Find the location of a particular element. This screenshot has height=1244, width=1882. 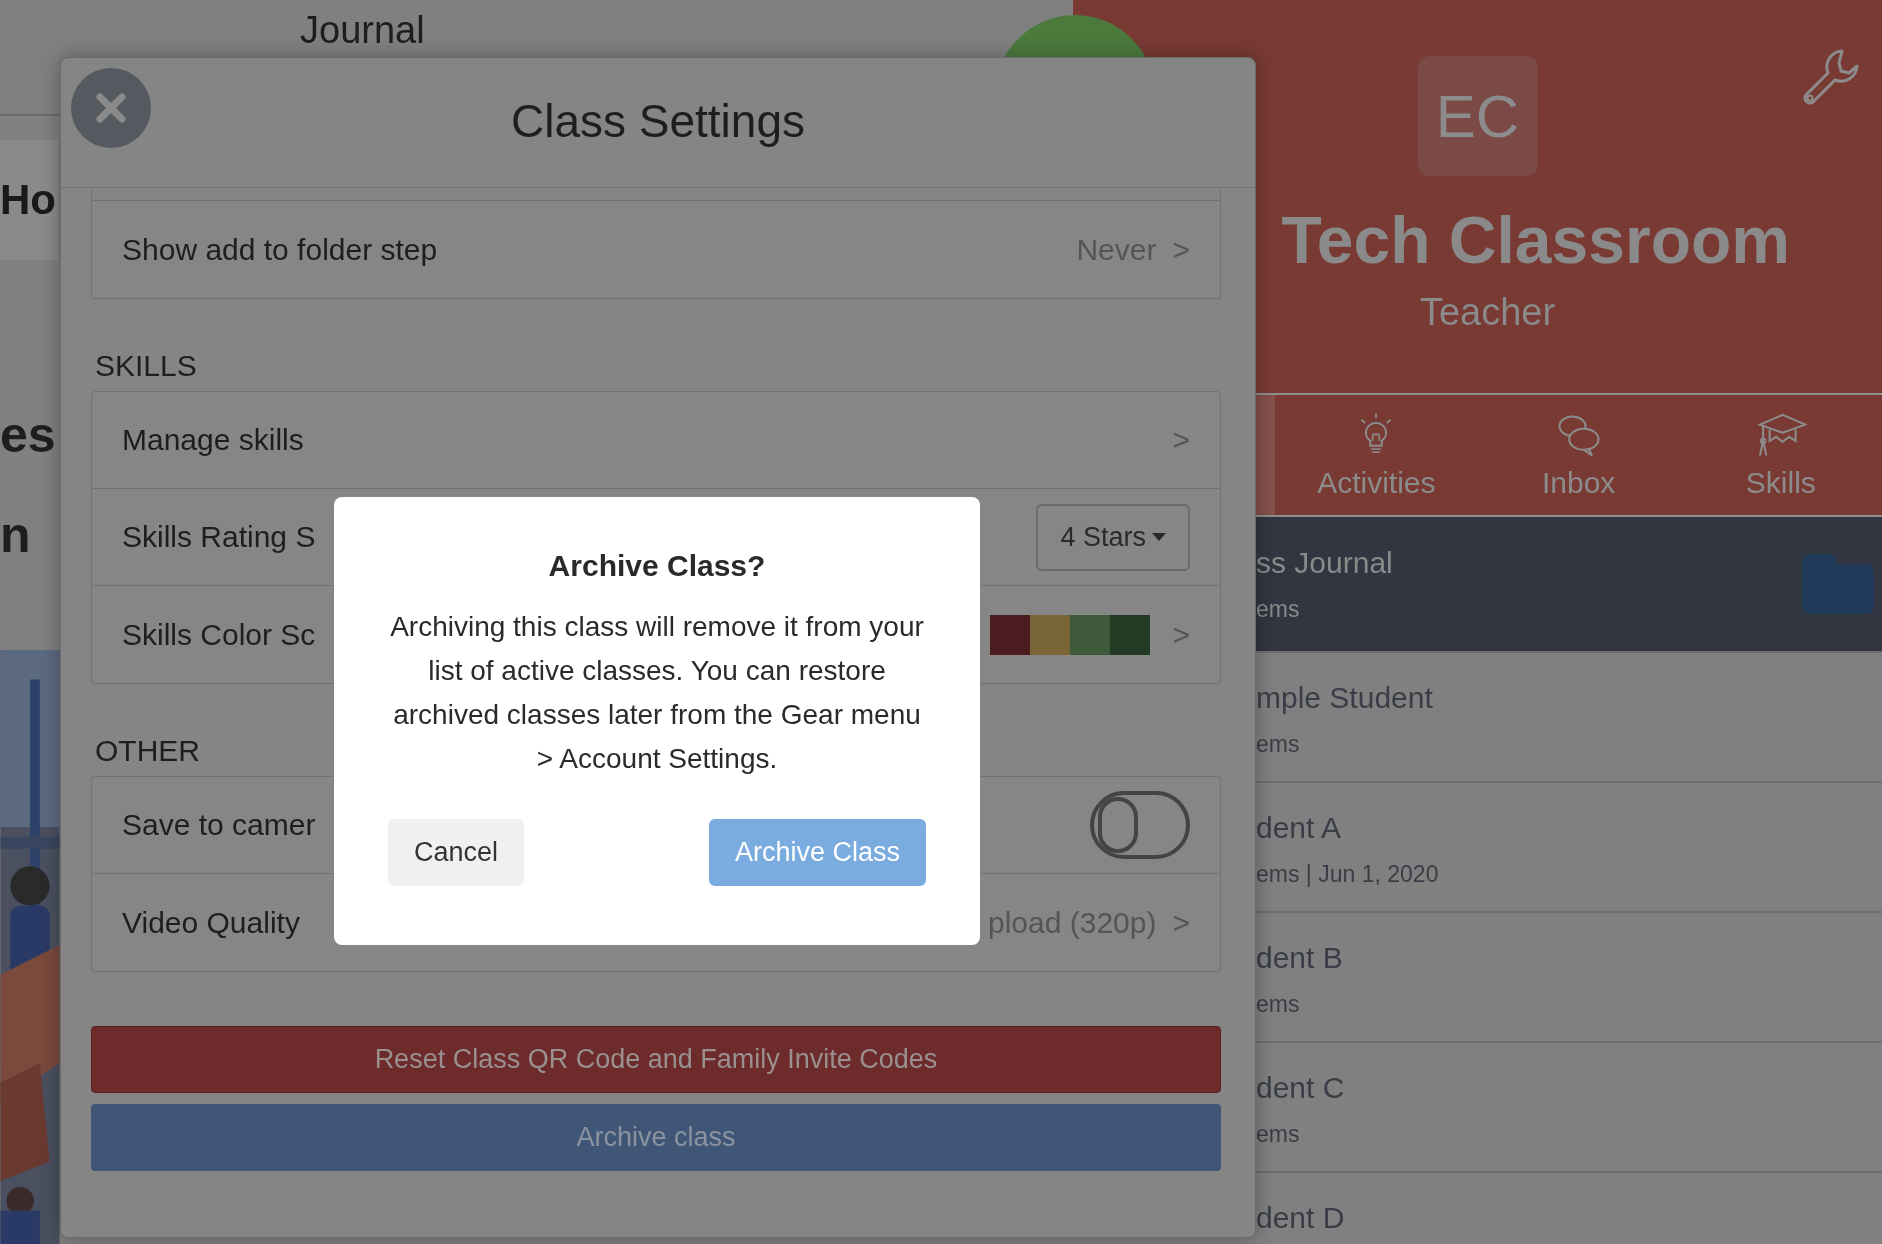

item-name: dent B is located at coordinates (1299, 958).